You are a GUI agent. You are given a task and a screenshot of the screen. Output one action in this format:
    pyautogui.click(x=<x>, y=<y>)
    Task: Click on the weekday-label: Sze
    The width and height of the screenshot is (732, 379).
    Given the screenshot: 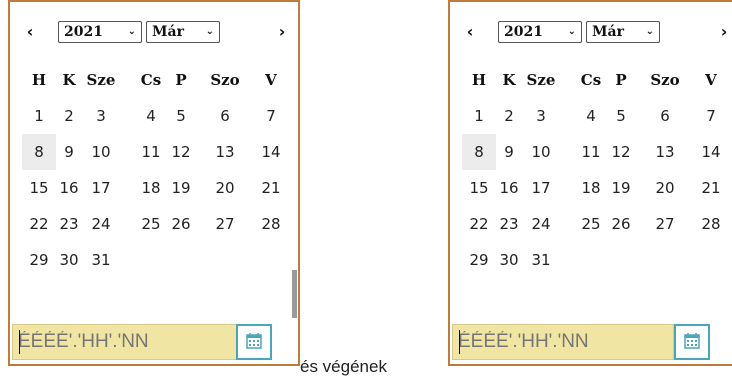 What is the action you would take?
    pyautogui.click(x=541, y=80)
    